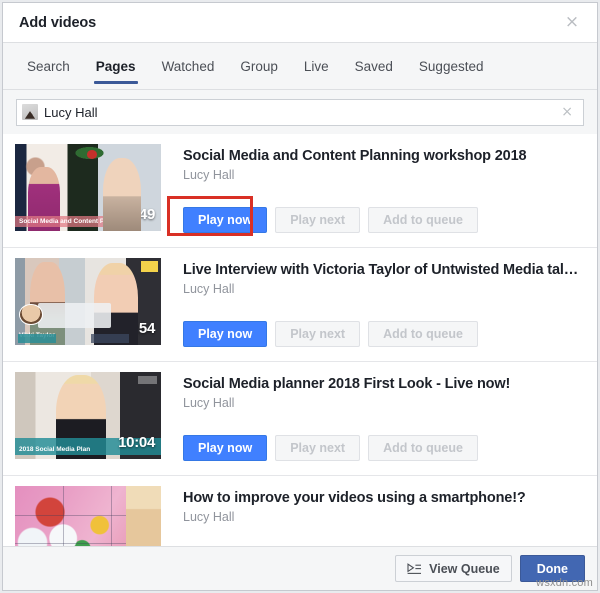 This screenshot has height=593, width=600. I want to click on search-bar-container: Lucy Hall ×, so click(300, 112).